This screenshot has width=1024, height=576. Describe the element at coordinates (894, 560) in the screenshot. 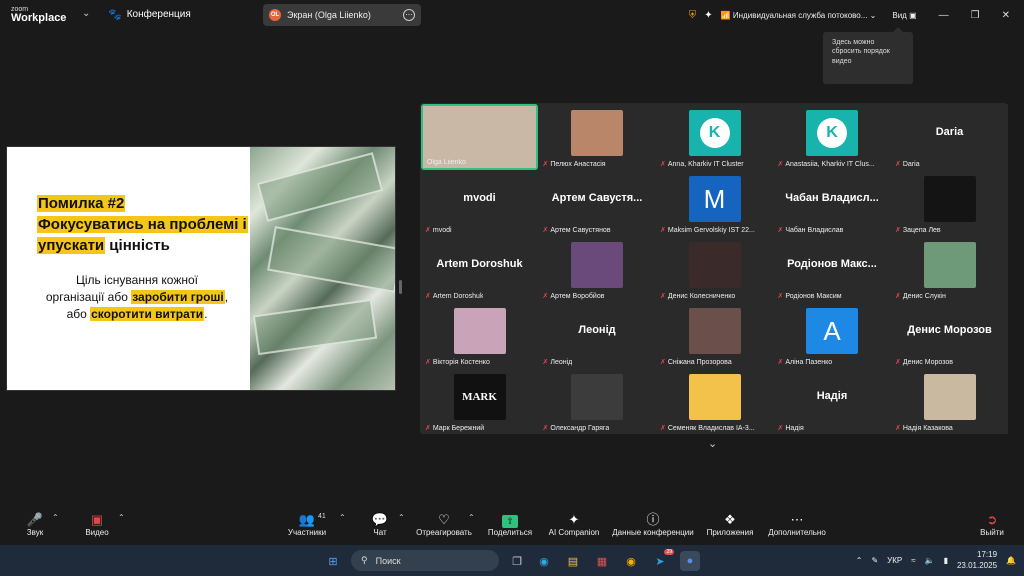

I see `language-indicator: УКР` at that location.